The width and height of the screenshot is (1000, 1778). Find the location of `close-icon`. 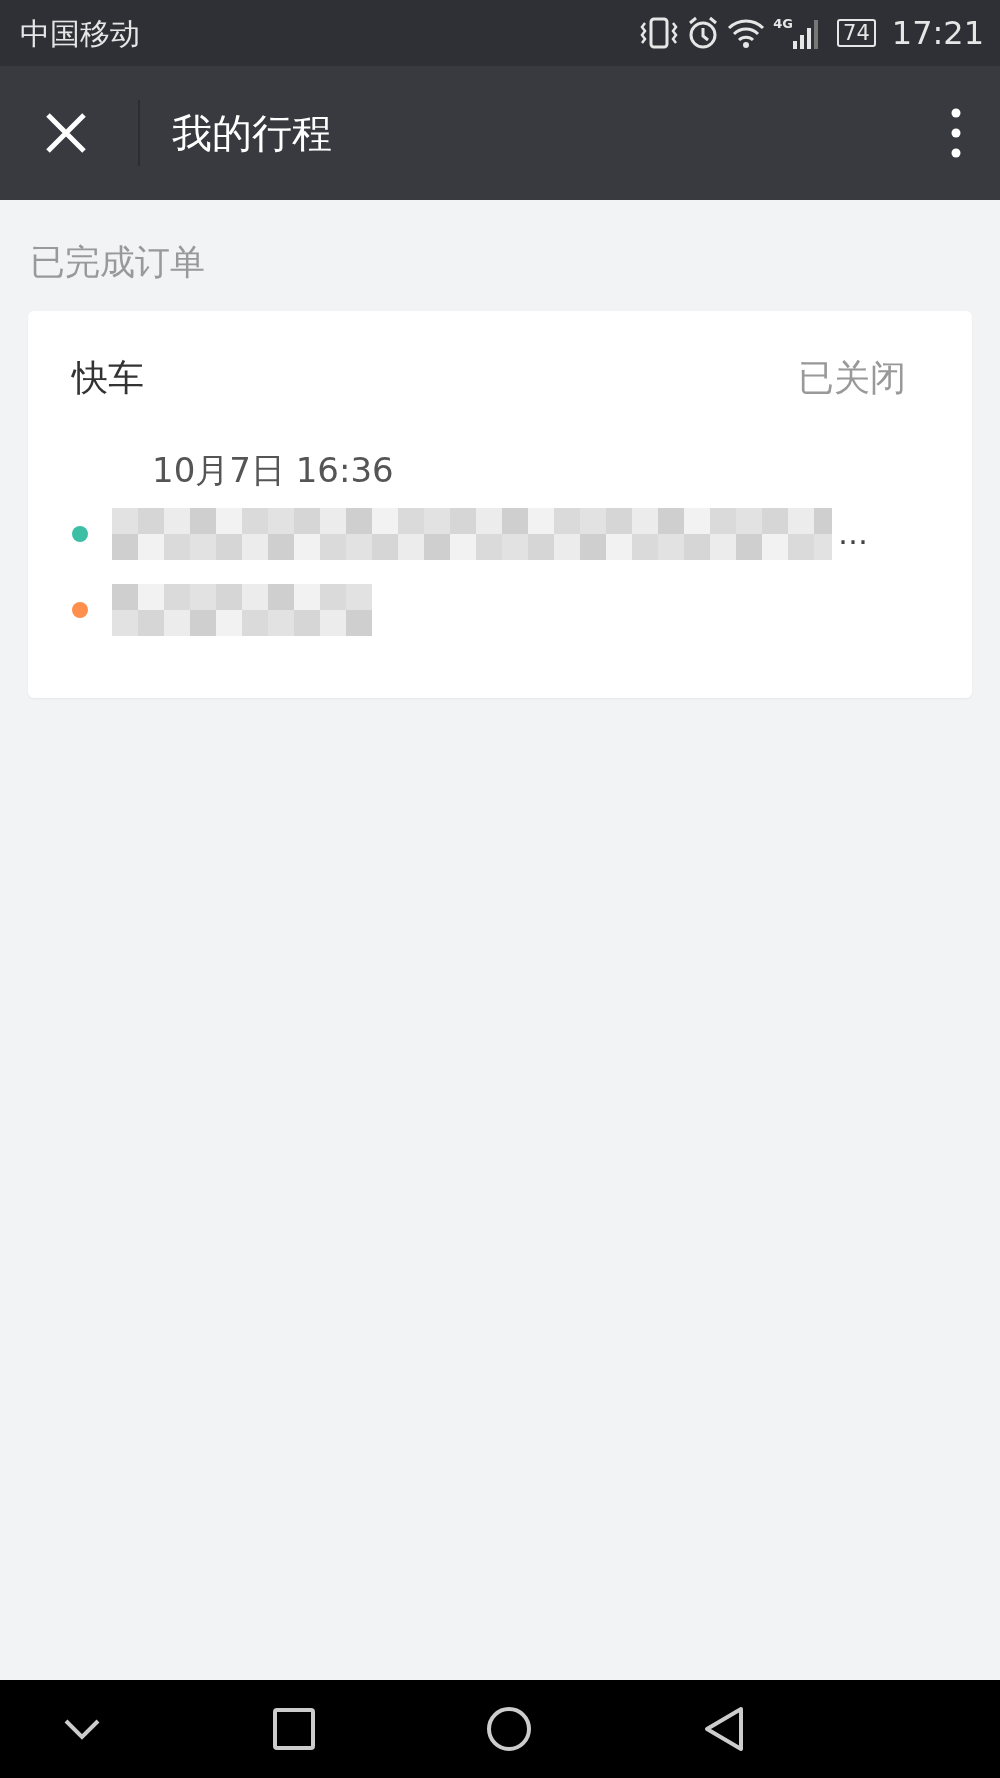

close-icon is located at coordinates (66, 133).